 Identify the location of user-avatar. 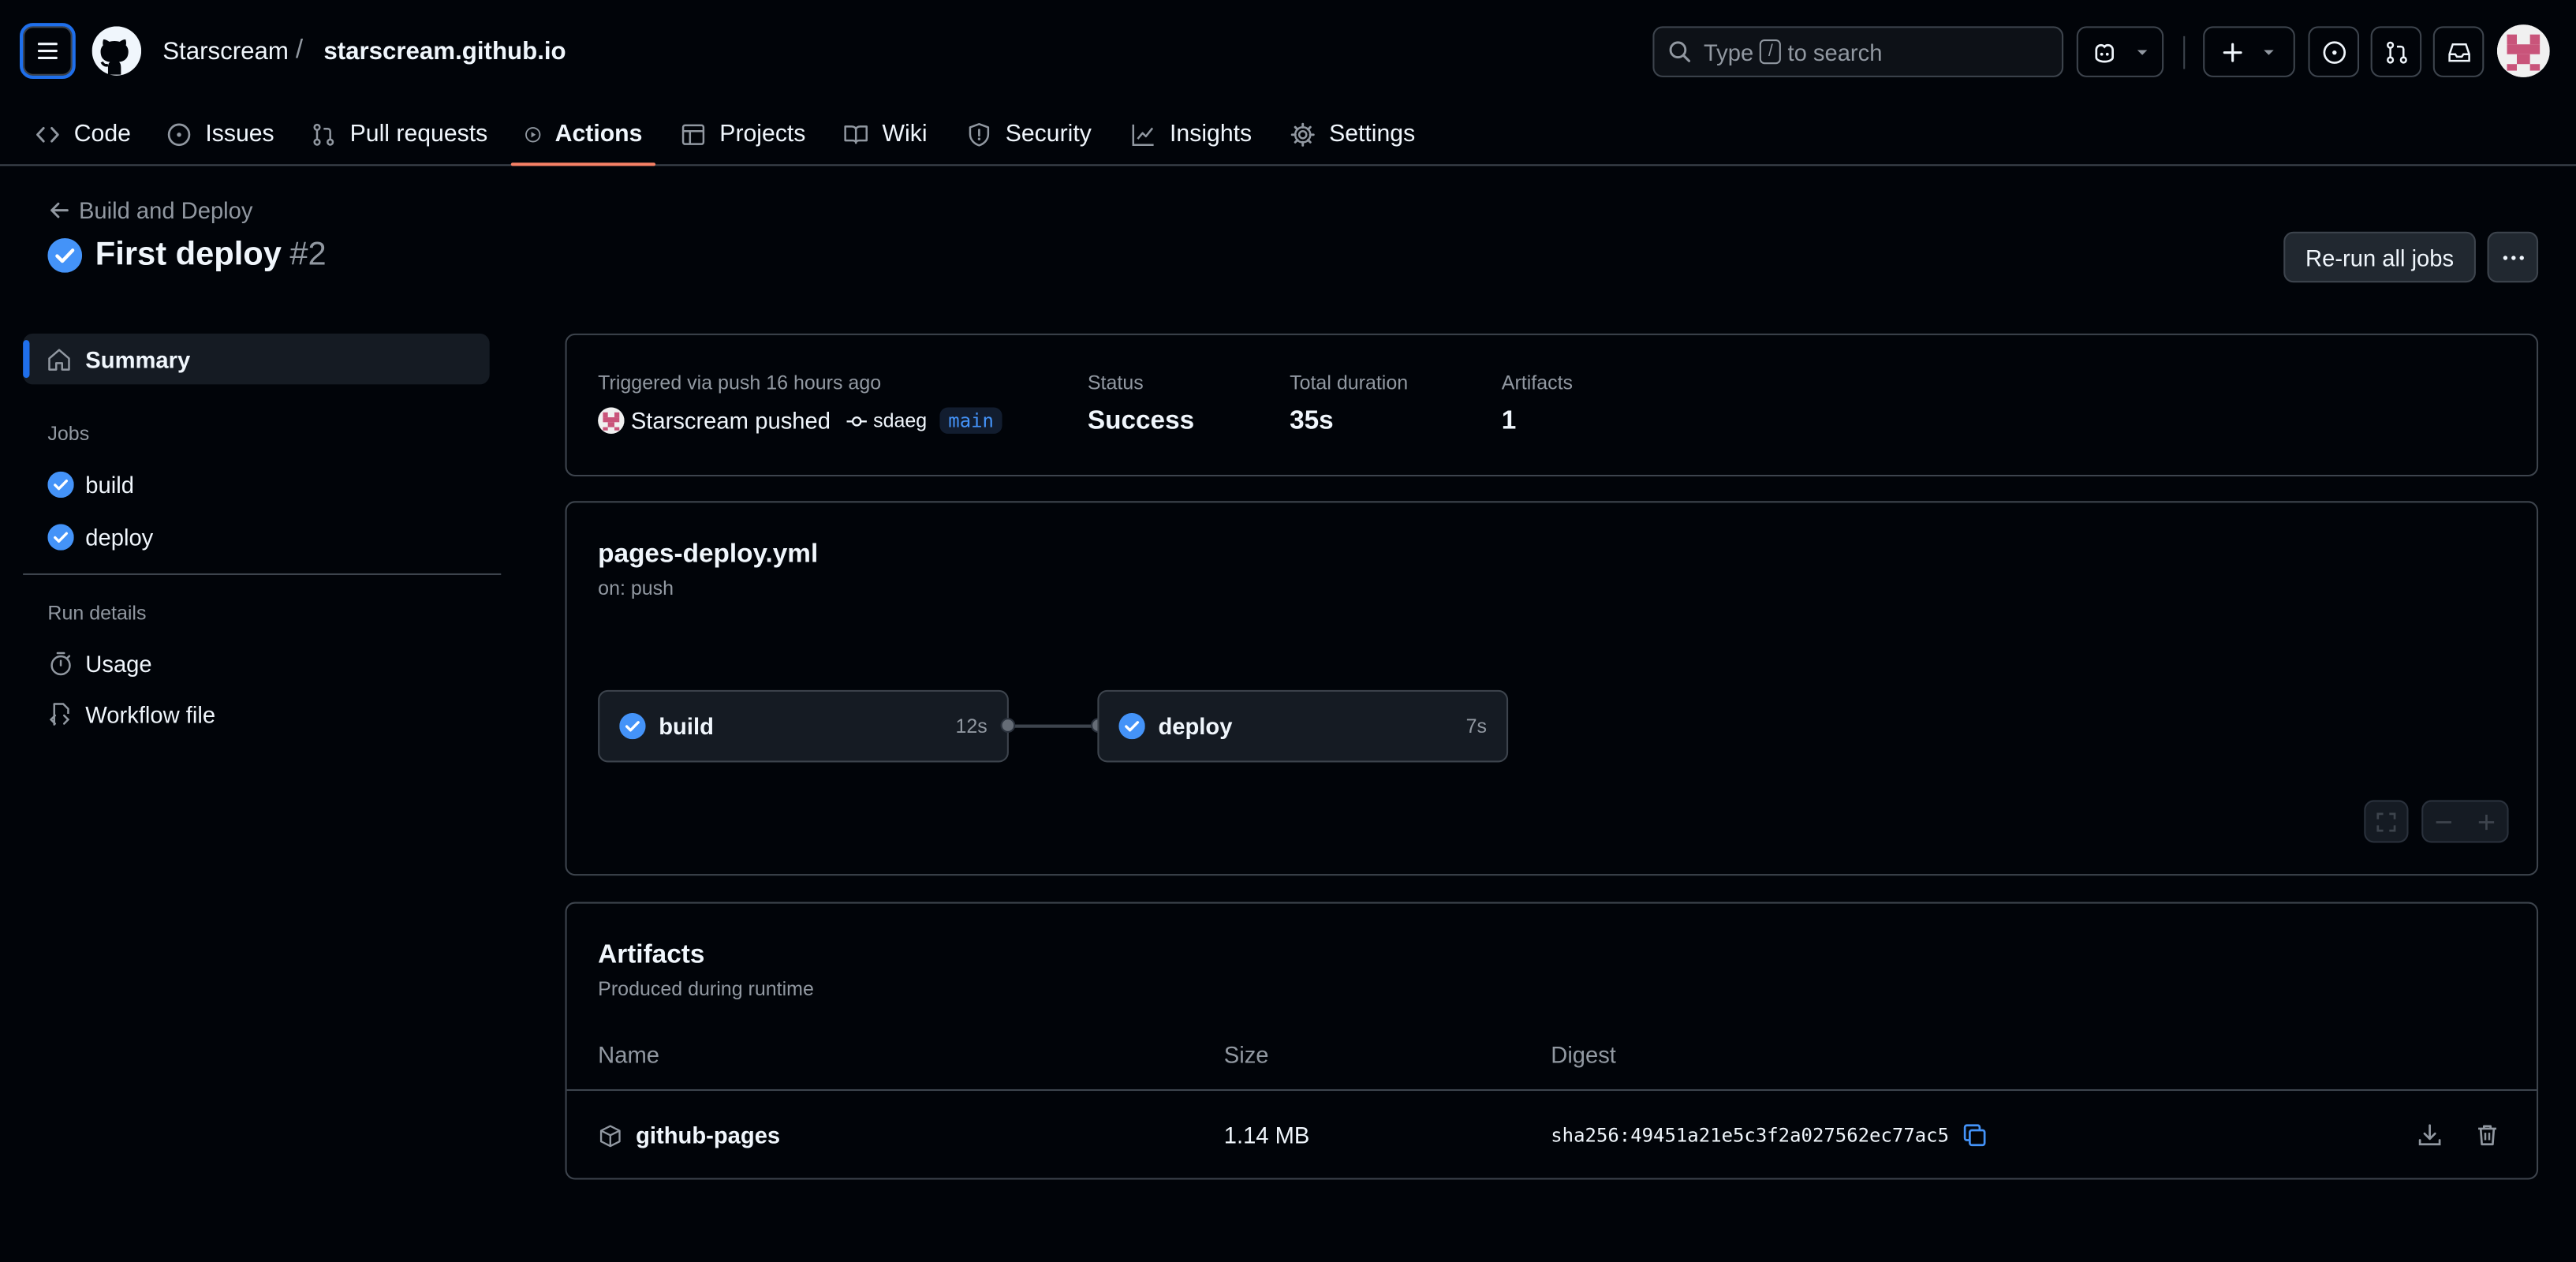
(2523, 50).